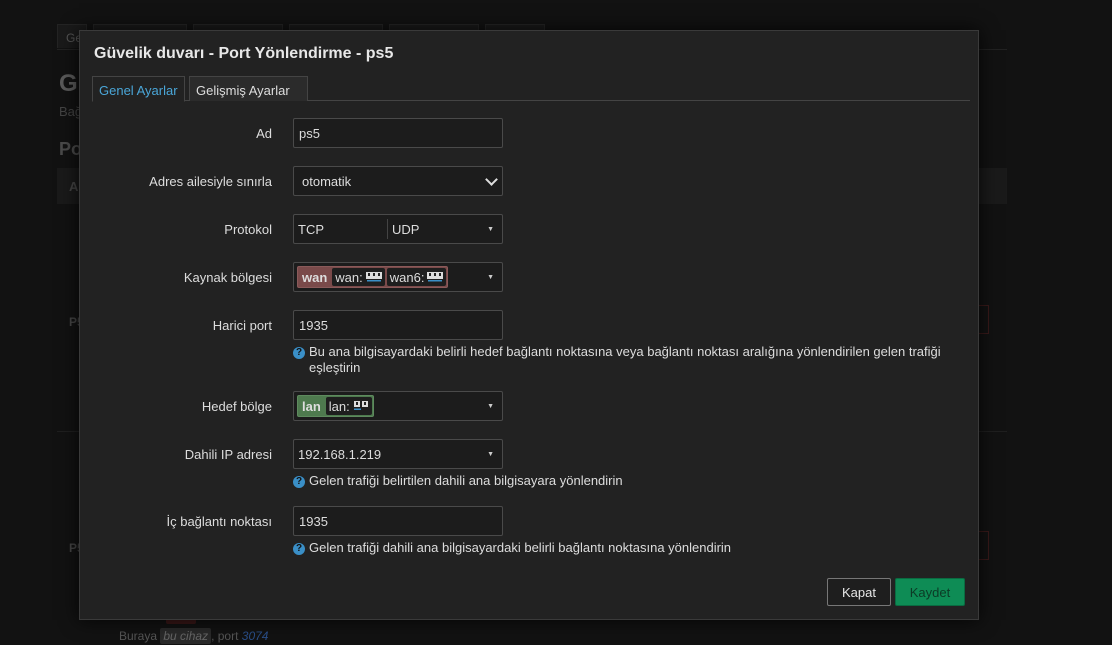  I want to click on source-zone-label: Kaynak bölgesi, so click(227, 277).